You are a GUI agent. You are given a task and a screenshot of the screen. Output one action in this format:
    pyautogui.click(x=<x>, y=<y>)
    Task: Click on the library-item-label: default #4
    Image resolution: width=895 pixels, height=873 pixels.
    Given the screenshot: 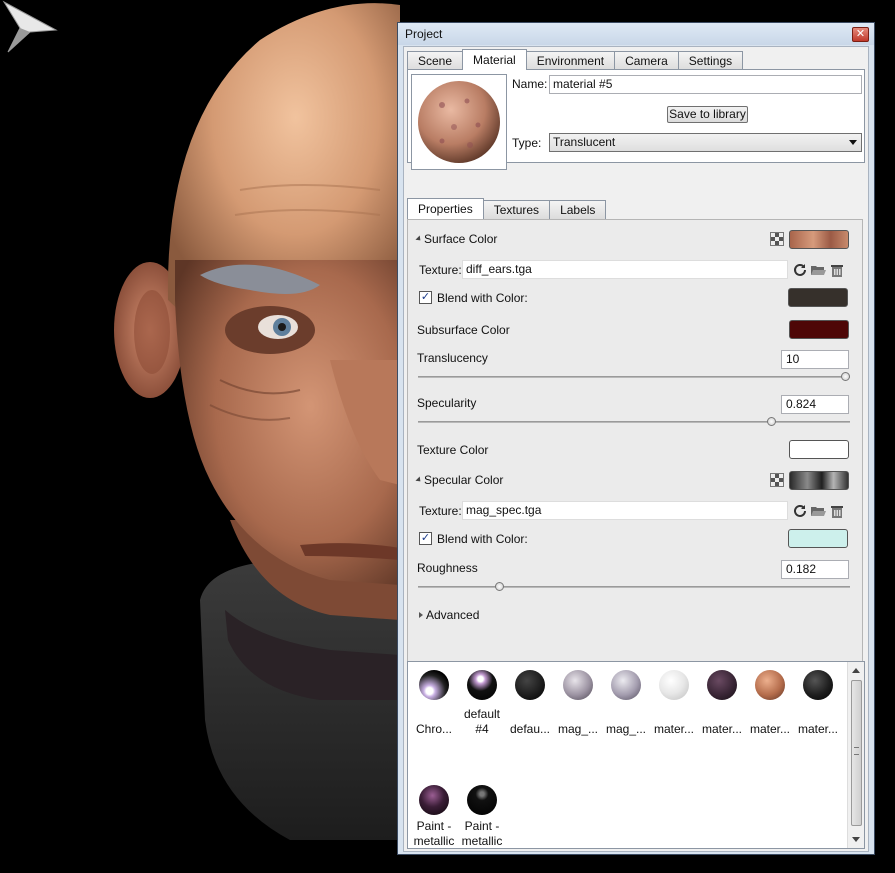 What is the action you would take?
    pyautogui.click(x=482, y=721)
    